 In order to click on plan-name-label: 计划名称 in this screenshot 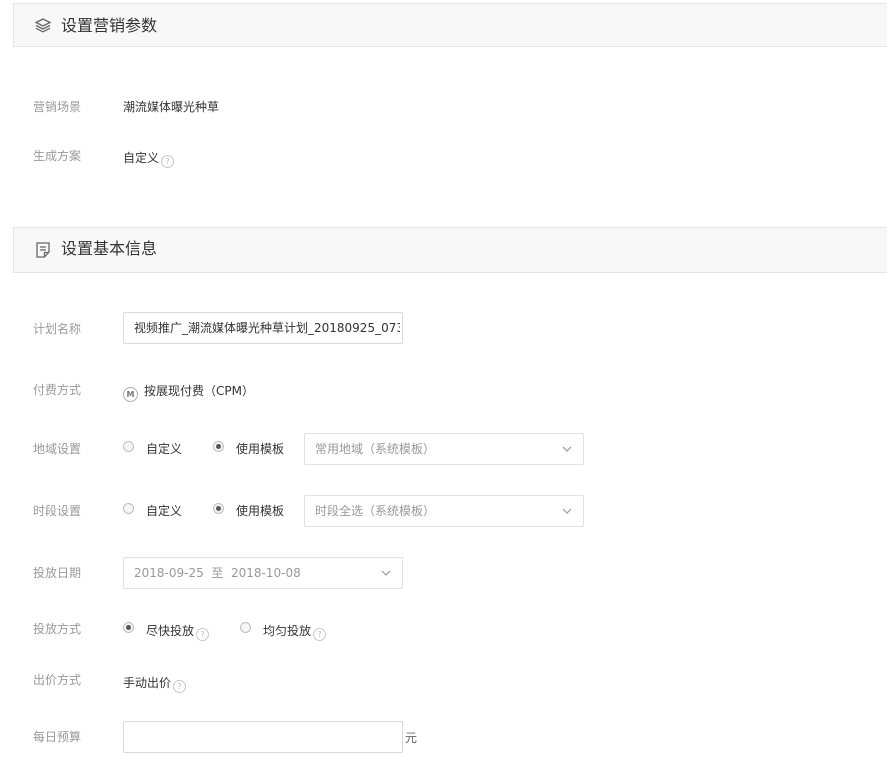, I will do `click(57, 329)`.